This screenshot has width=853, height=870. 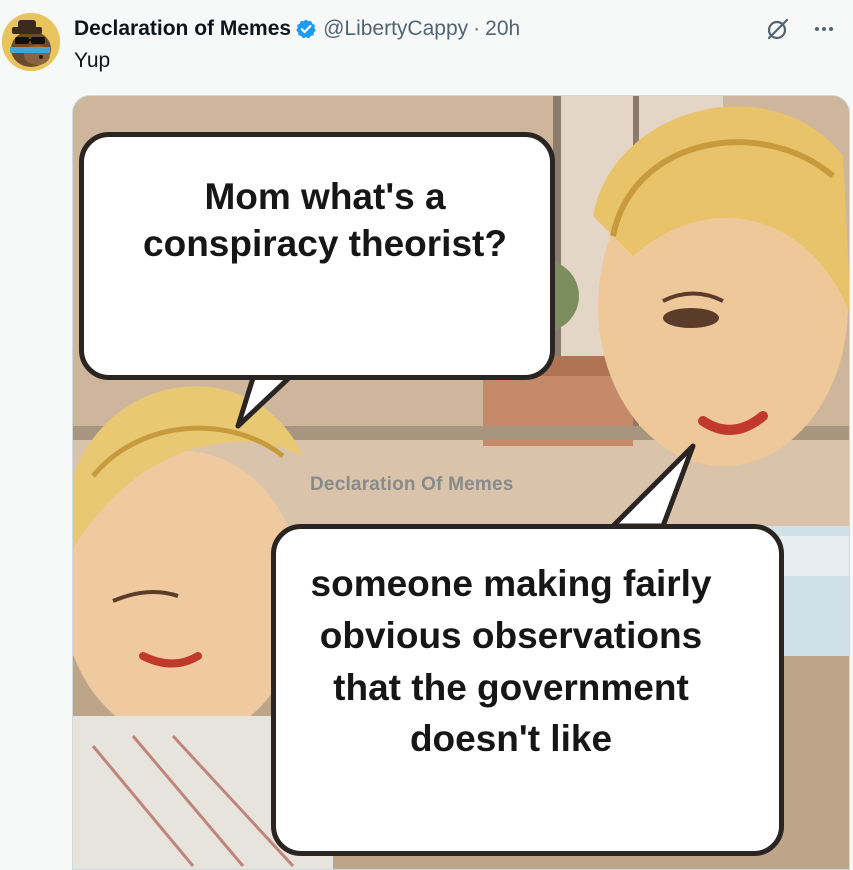 What do you see at coordinates (92, 60) in the screenshot?
I see `tweet-text: Yup` at bounding box center [92, 60].